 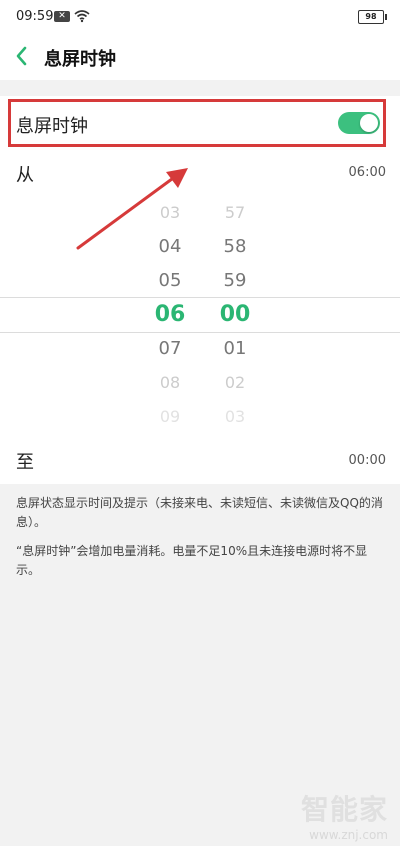 I want to click on minute-option: 03, so click(x=235, y=416).